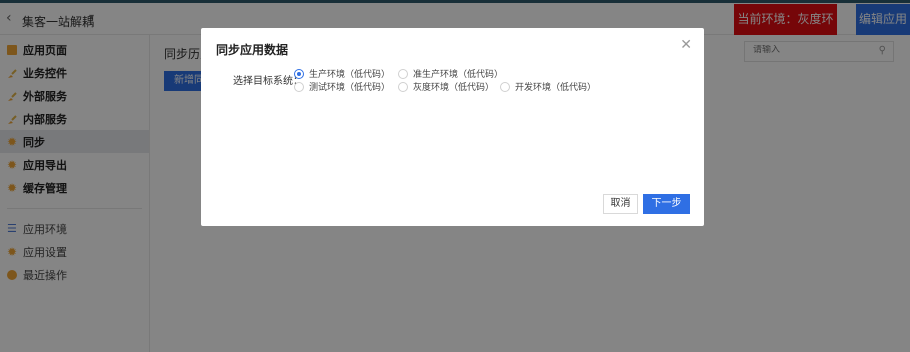 The width and height of the screenshot is (910, 352). I want to click on radio-gray: 灰度环境（低代码）, so click(446, 86).